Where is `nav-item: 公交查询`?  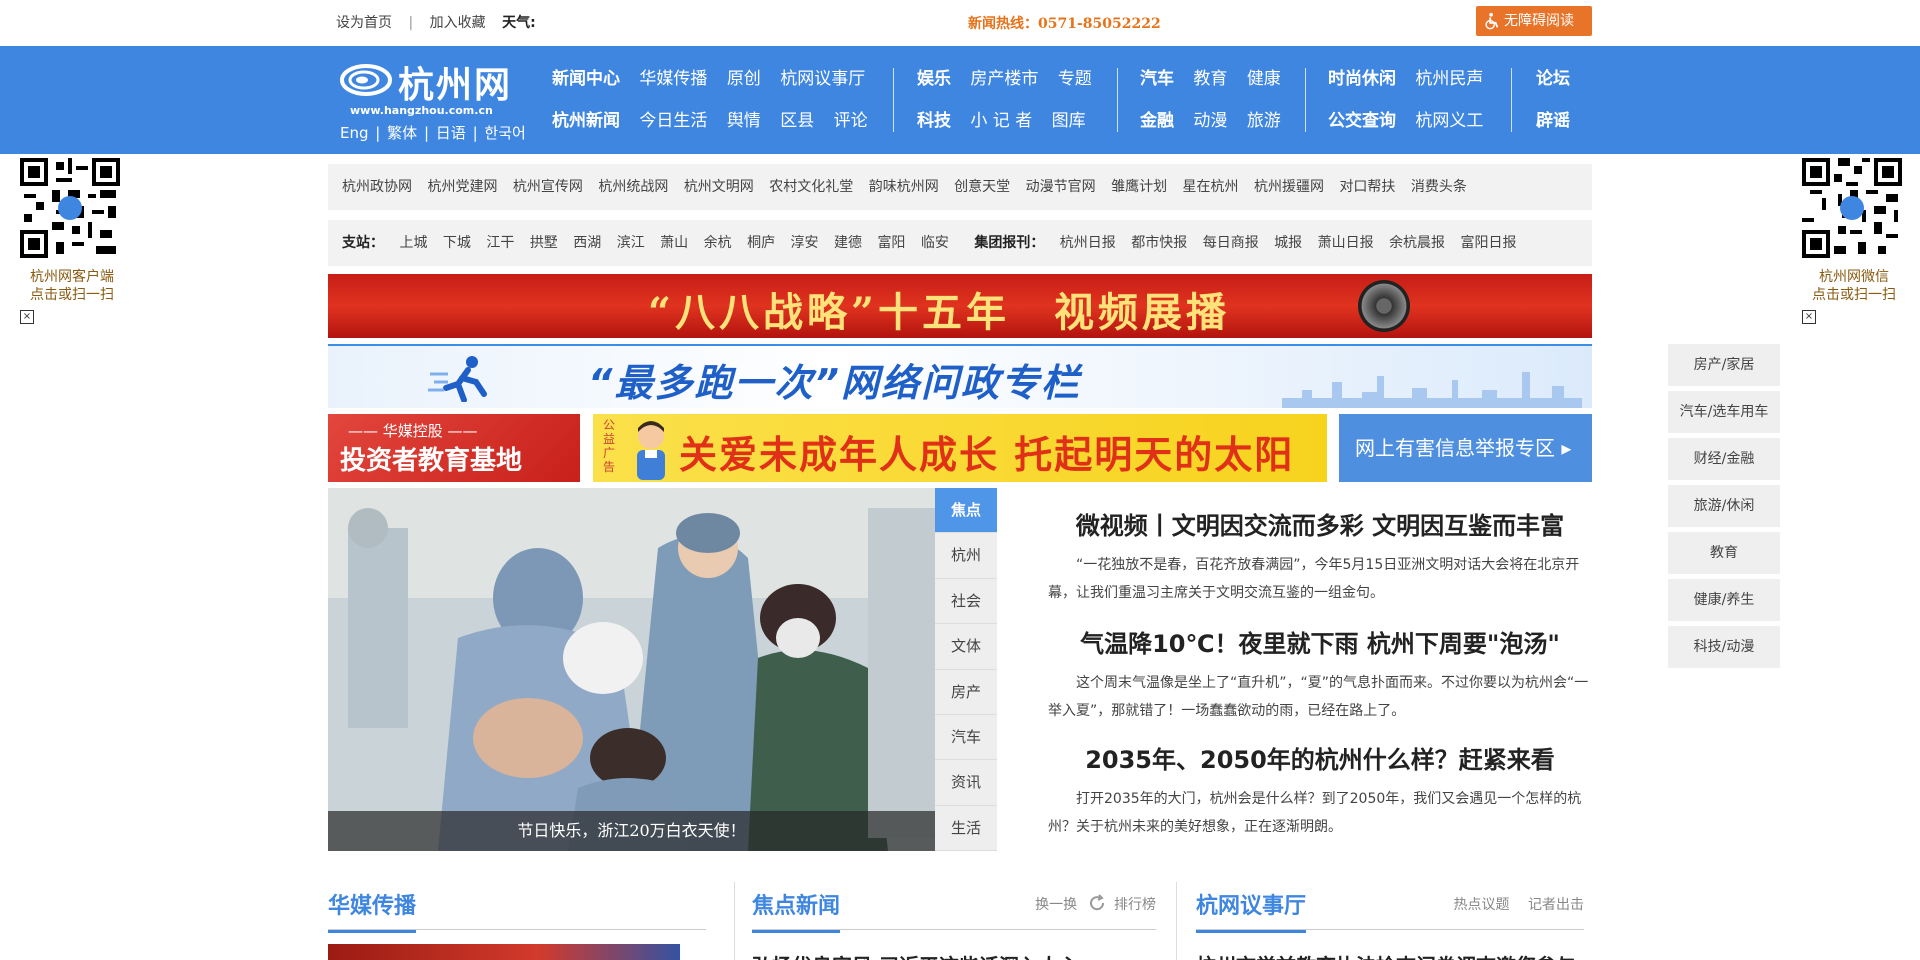
nav-item: 公交查询 is located at coordinates (1362, 121).